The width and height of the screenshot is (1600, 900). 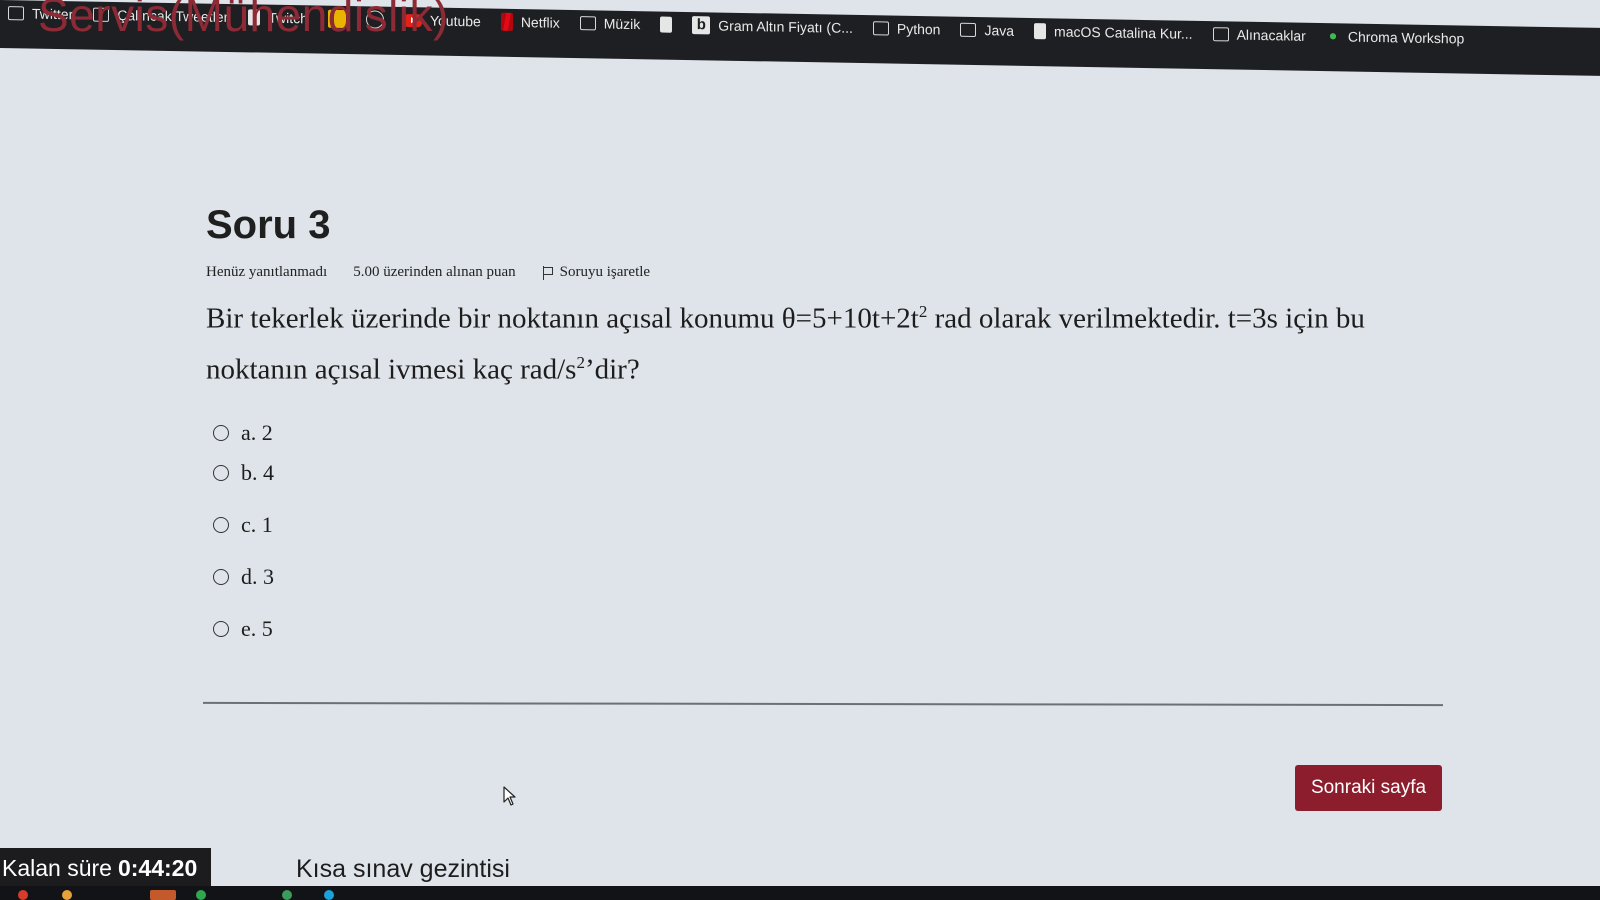 I want to click on netflix-icon, so click(x=506, y=21).